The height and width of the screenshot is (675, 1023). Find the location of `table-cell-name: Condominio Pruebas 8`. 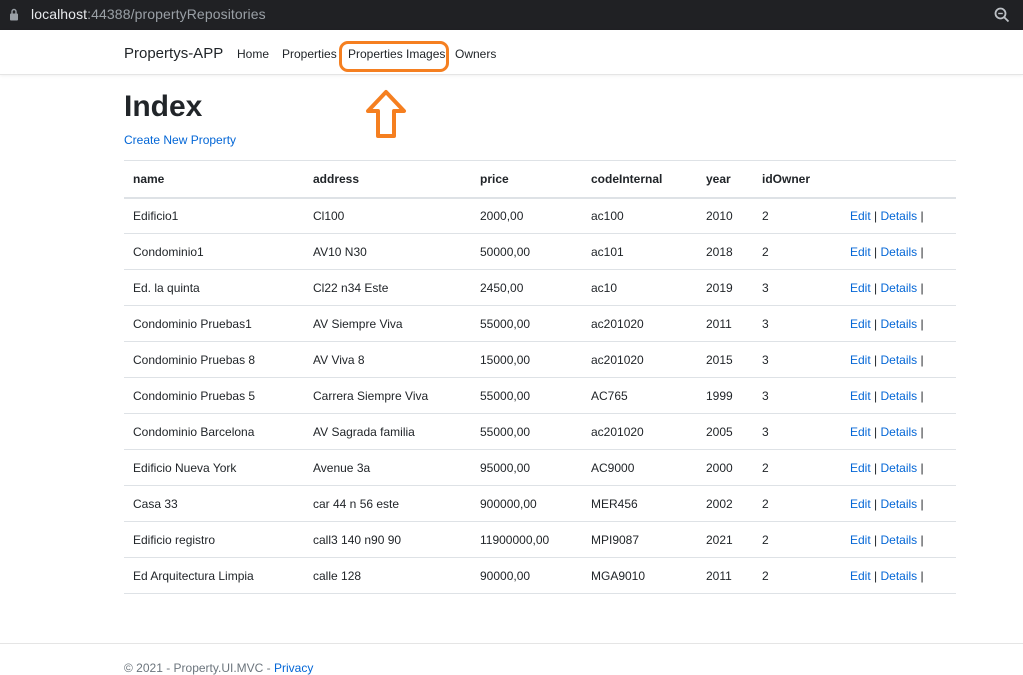

table-cell-name: Condominio Pruebas 8 is located at coordinates (214, 359).